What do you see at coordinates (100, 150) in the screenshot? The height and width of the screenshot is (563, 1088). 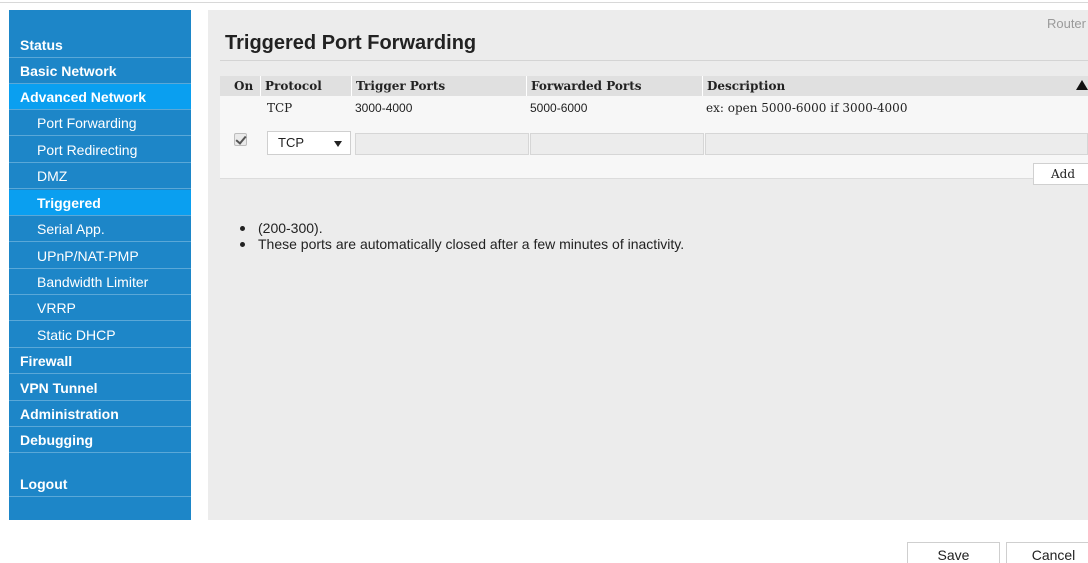 I see `sidebar-item-port-redirecting: Port Redirecting` at bounding box center [100, 150].